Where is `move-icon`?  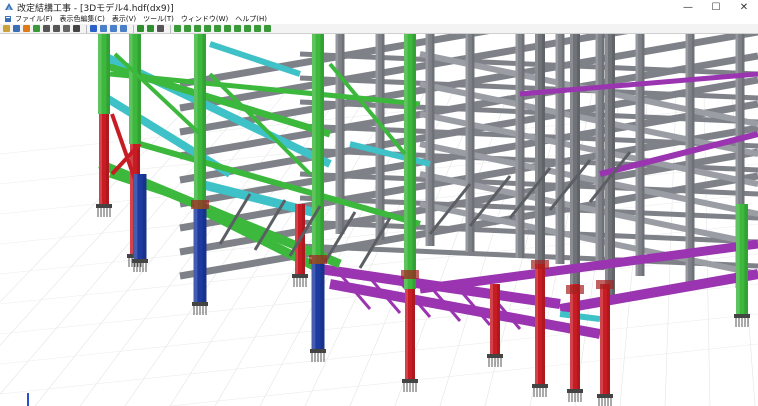
move-icon is located at coordinates (140, 28).